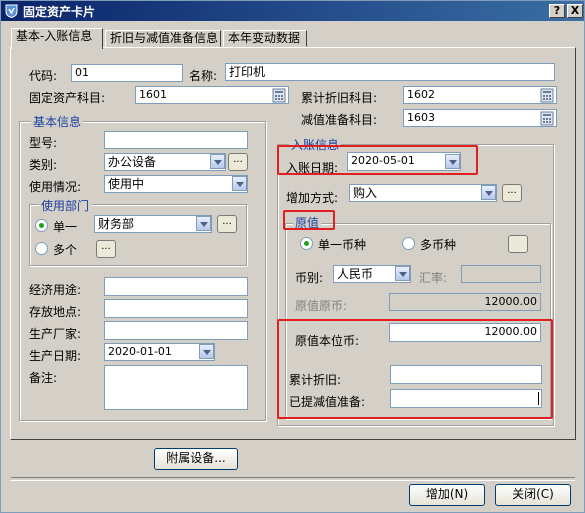 The width and height of the screenshot is (585, 513). Describe the element at coordinates (65, 227) in the screenshot. I see `single-dept-label: 单一` at that location.